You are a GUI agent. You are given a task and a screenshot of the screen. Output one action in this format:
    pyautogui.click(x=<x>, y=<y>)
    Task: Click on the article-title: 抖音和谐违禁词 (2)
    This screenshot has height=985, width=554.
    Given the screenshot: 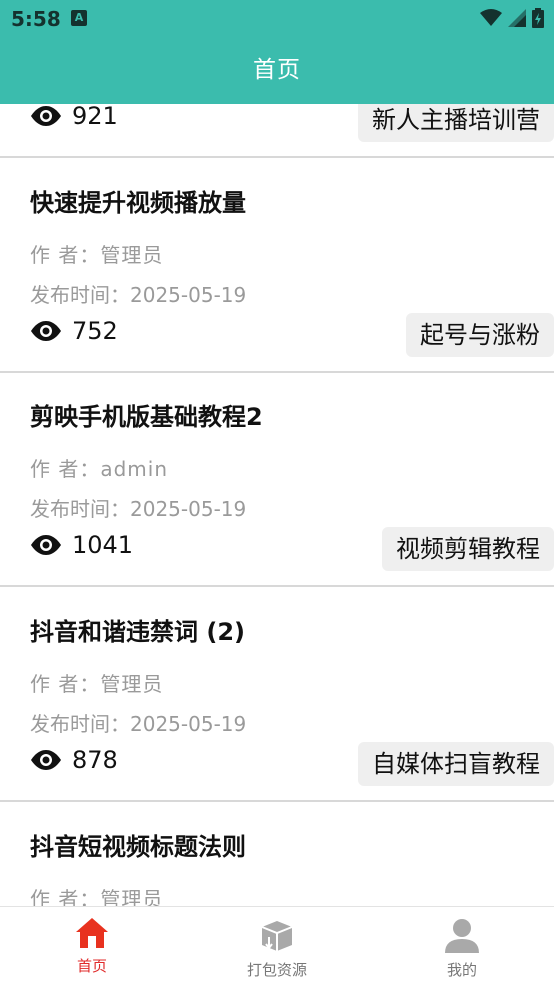 What is the action you would take?
    pyautogui.click(x=137, y=632)
    